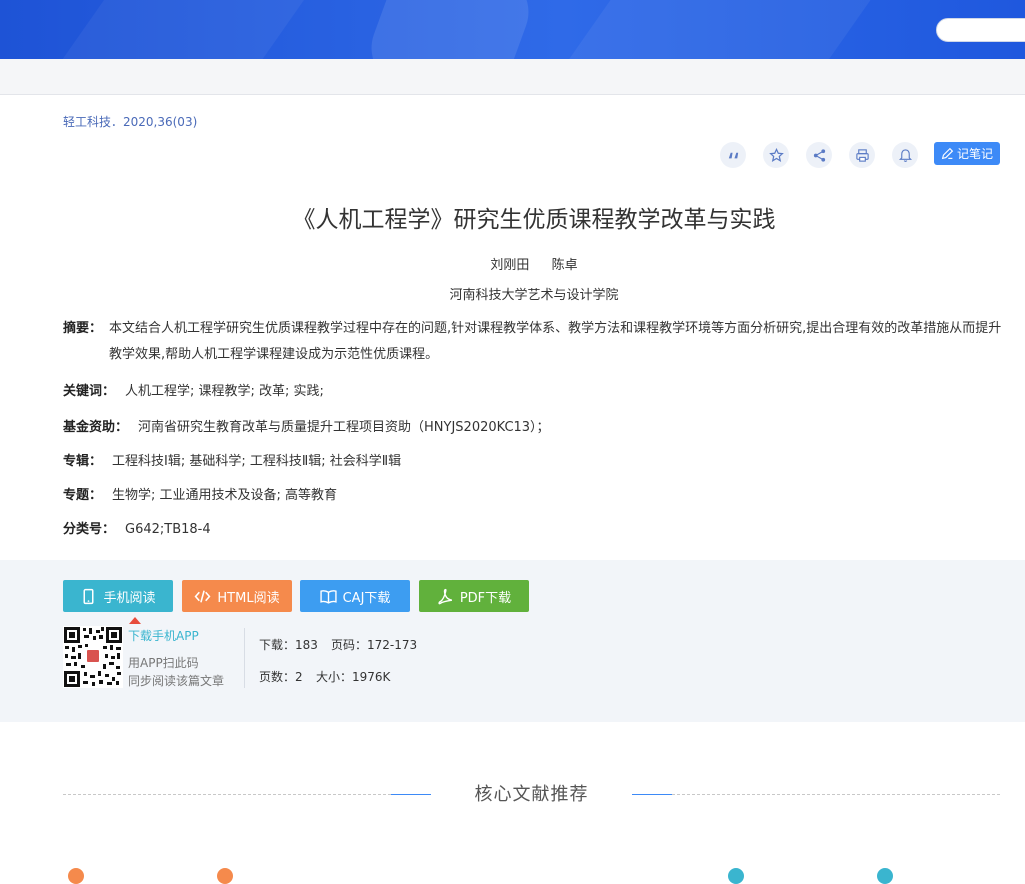 The image size is (1025, 884). I want to click on file-size-label: 大小：, so click(334, 677).